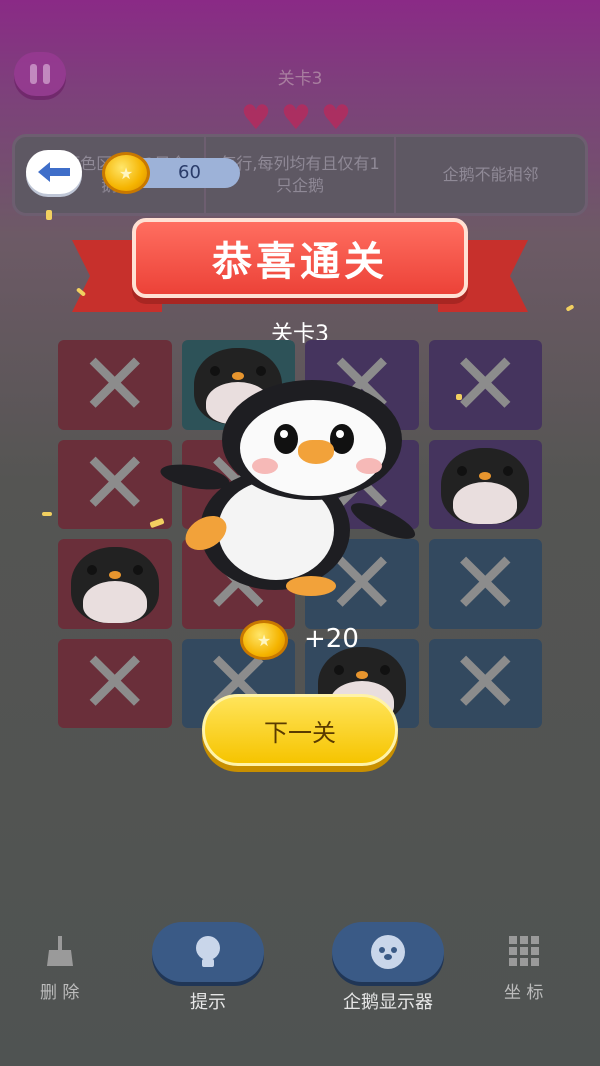 The width and height of the screenshot is (600, 1066). Describe the element at coordinates (208, 968) in the screenshot. I see `hint-tool: 提示` at that location.